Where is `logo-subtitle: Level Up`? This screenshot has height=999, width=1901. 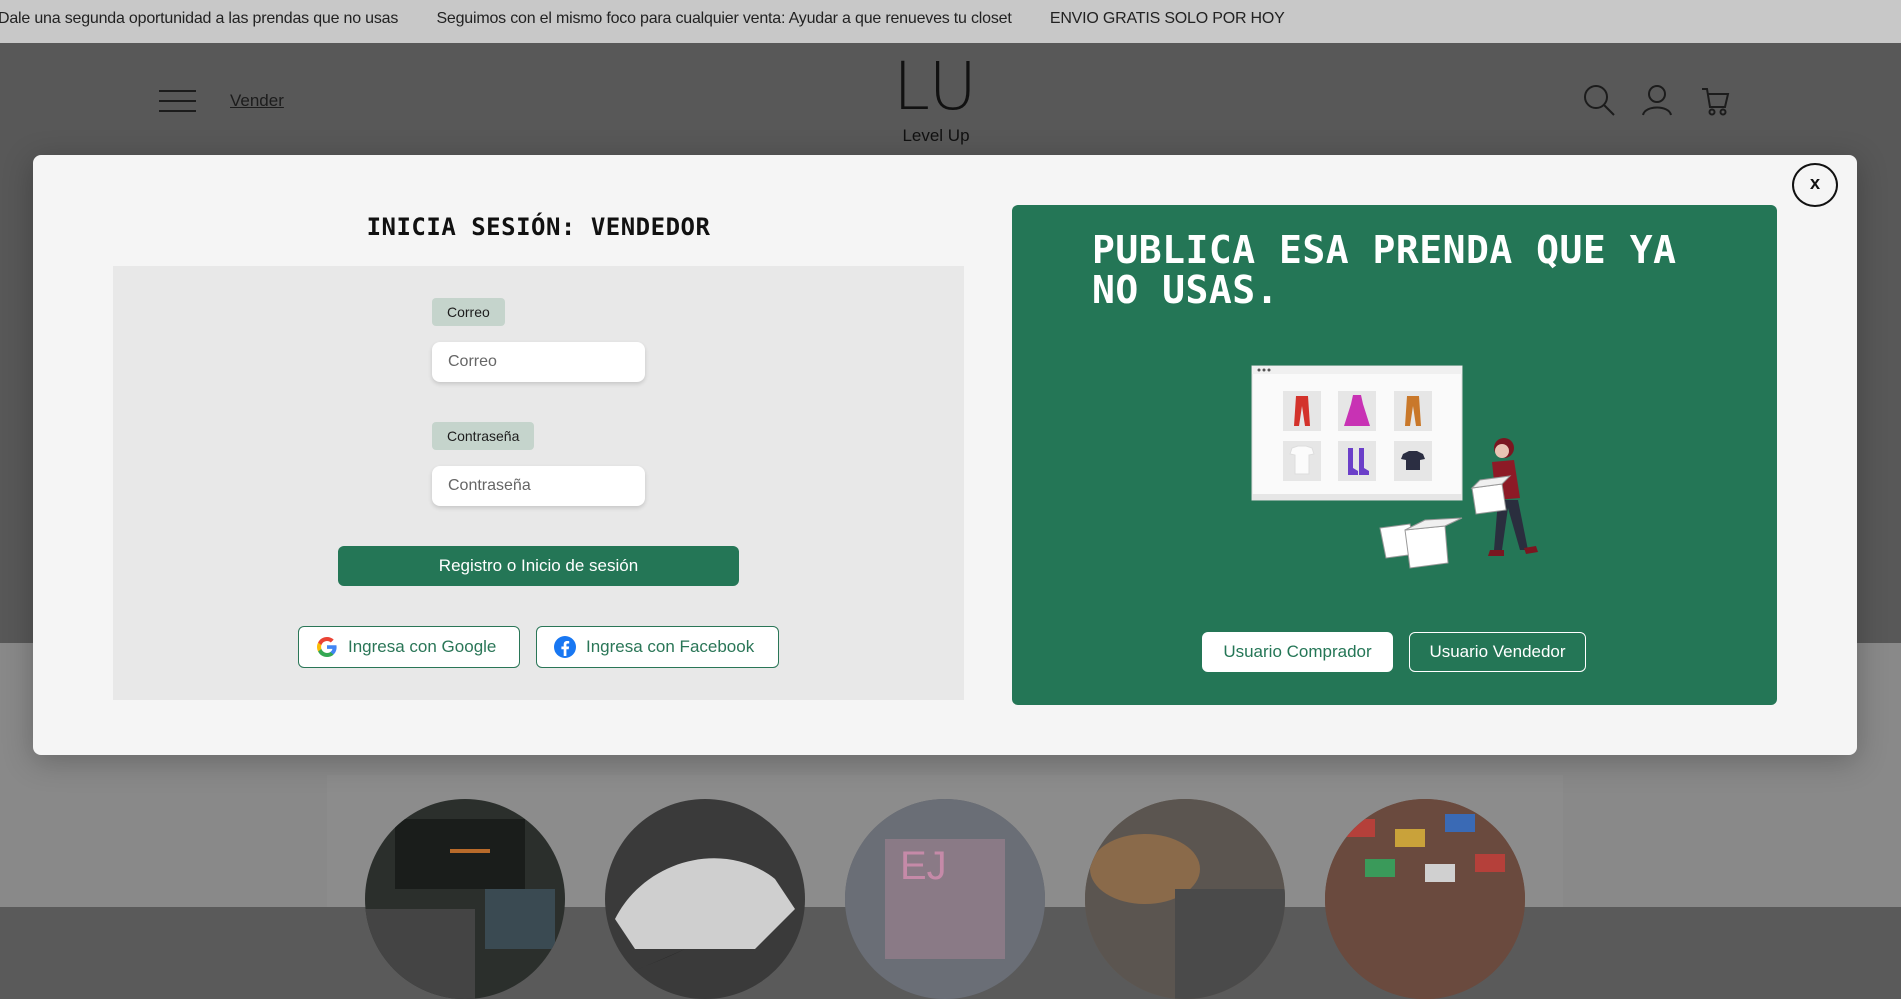
logo-subtitle: Level Up is located at coordinates (936, 135).